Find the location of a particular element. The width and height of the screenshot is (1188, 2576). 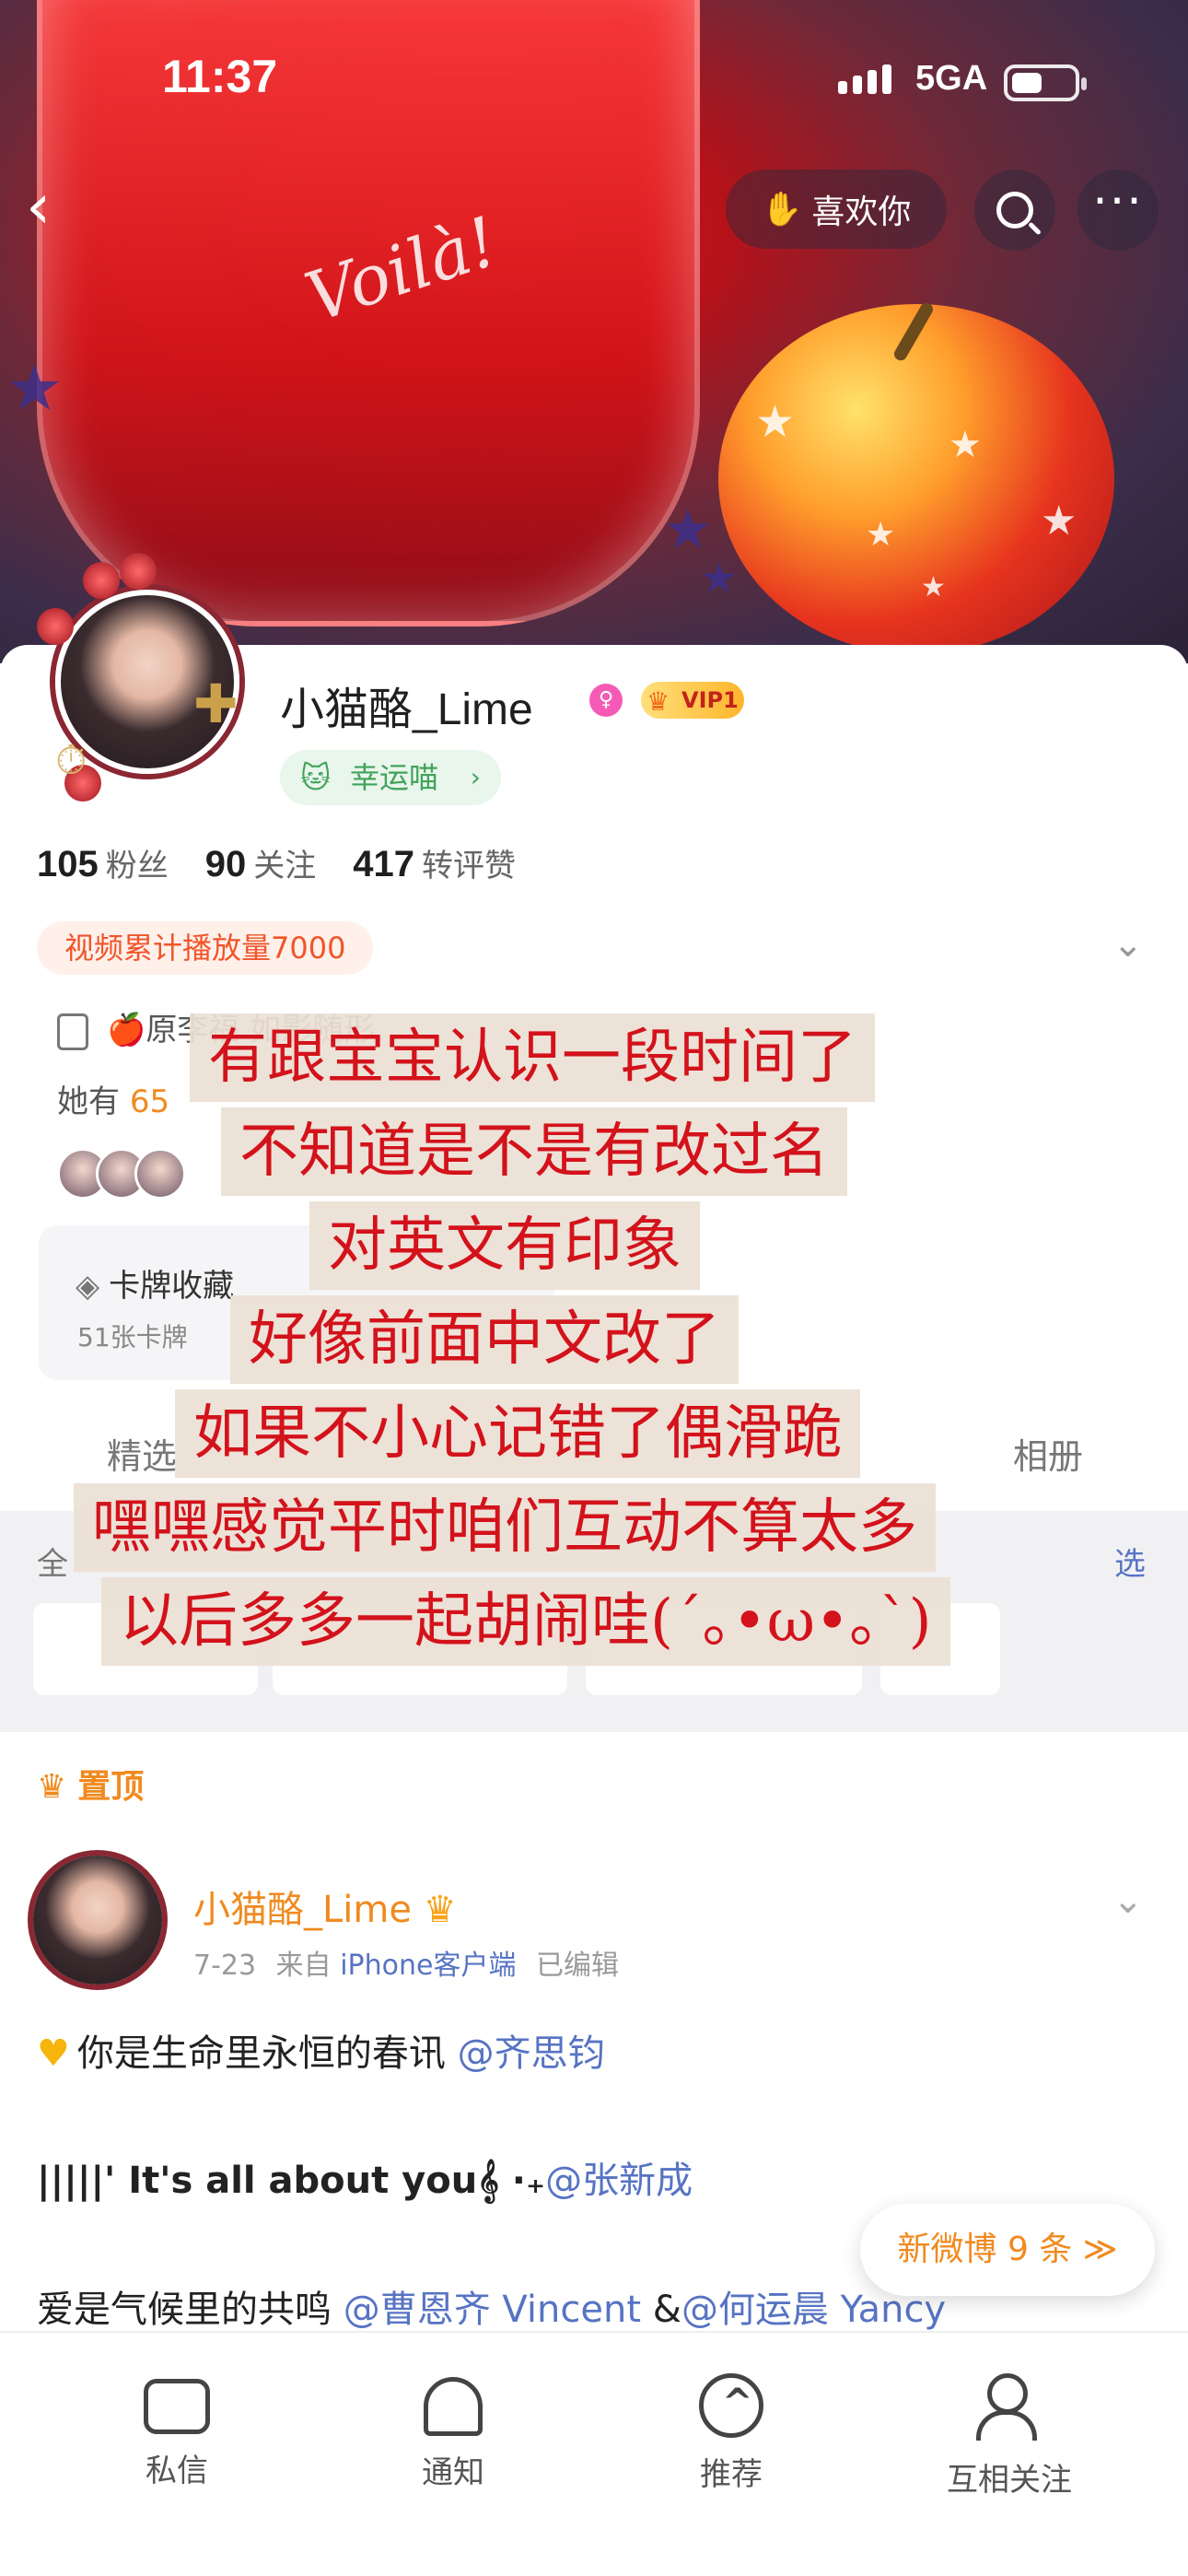

post-date: 7-23 is located at coordinates (225, 1966).